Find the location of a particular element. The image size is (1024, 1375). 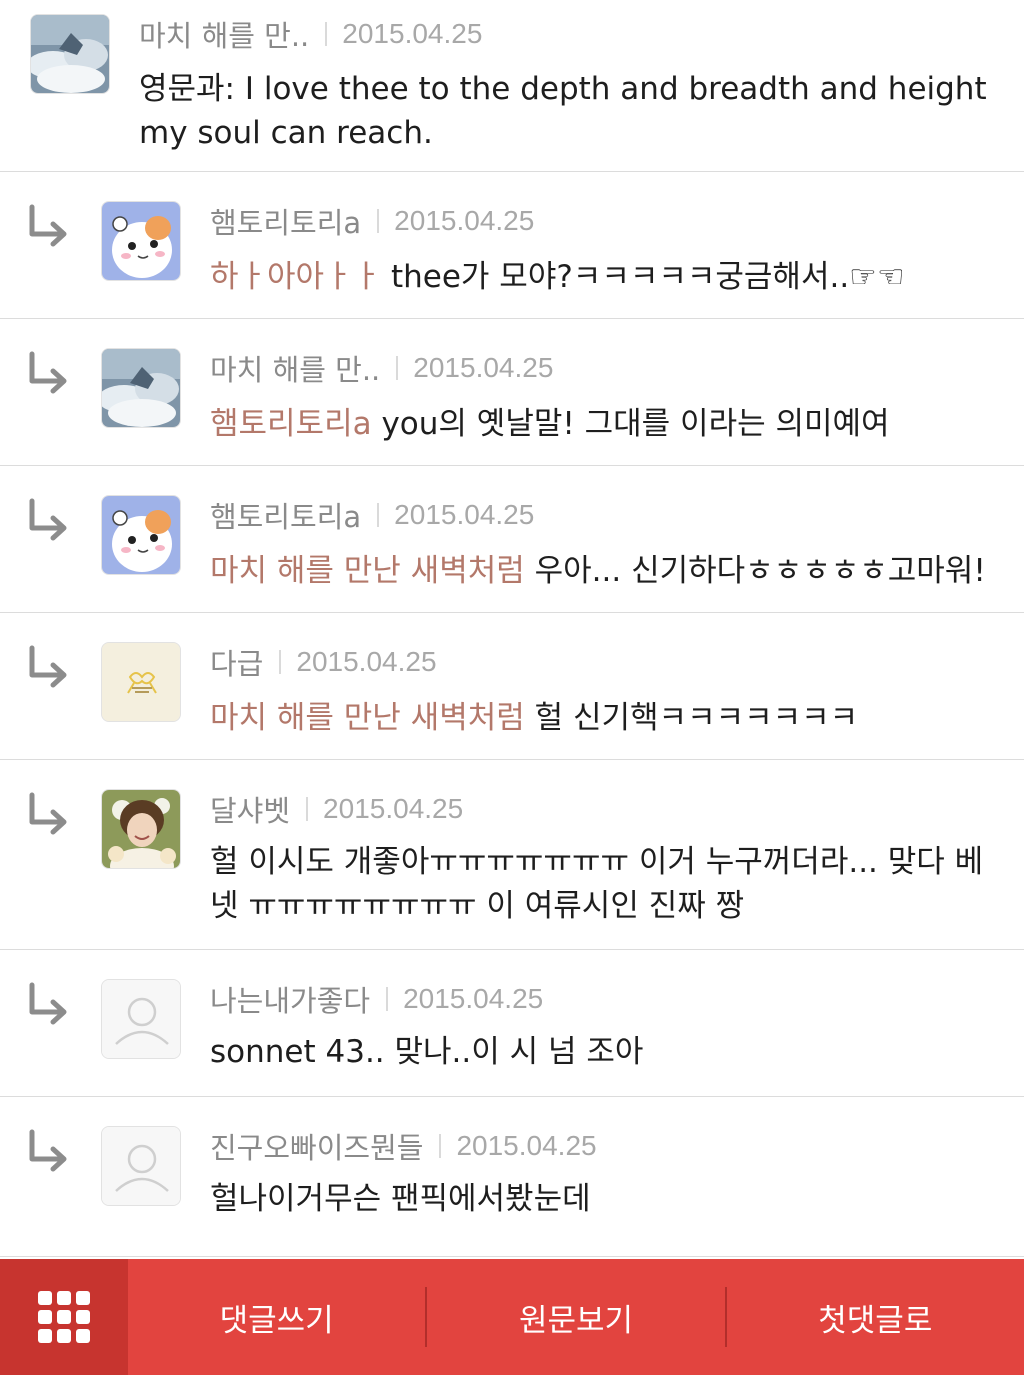

ribbon-avatar is located at coordinates (141, 682).